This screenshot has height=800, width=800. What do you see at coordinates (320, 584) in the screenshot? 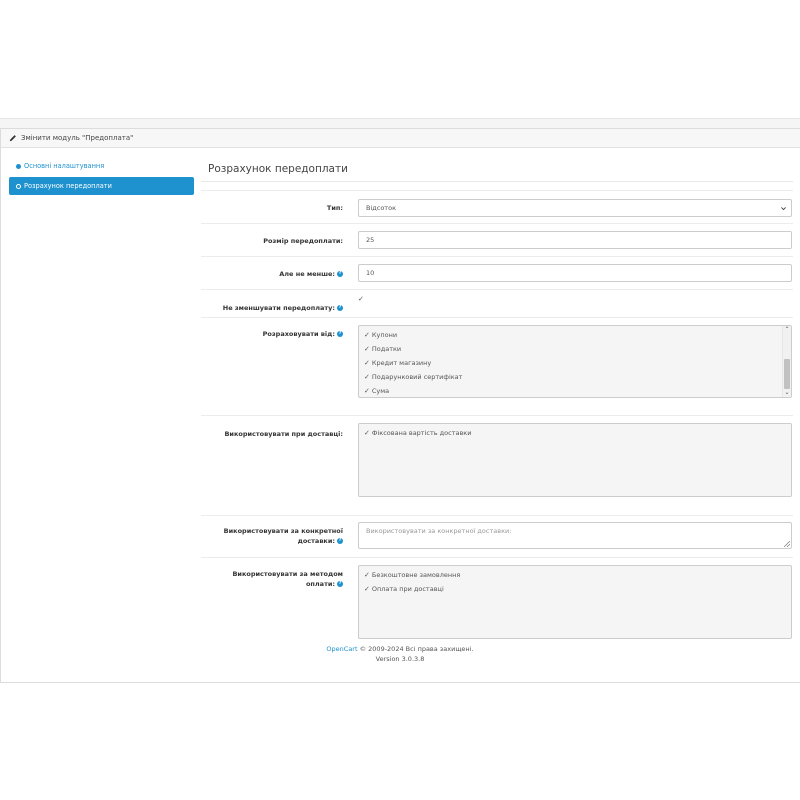
I see `payment-method-label-line2: оплати:` at bounding box center [320, 584].